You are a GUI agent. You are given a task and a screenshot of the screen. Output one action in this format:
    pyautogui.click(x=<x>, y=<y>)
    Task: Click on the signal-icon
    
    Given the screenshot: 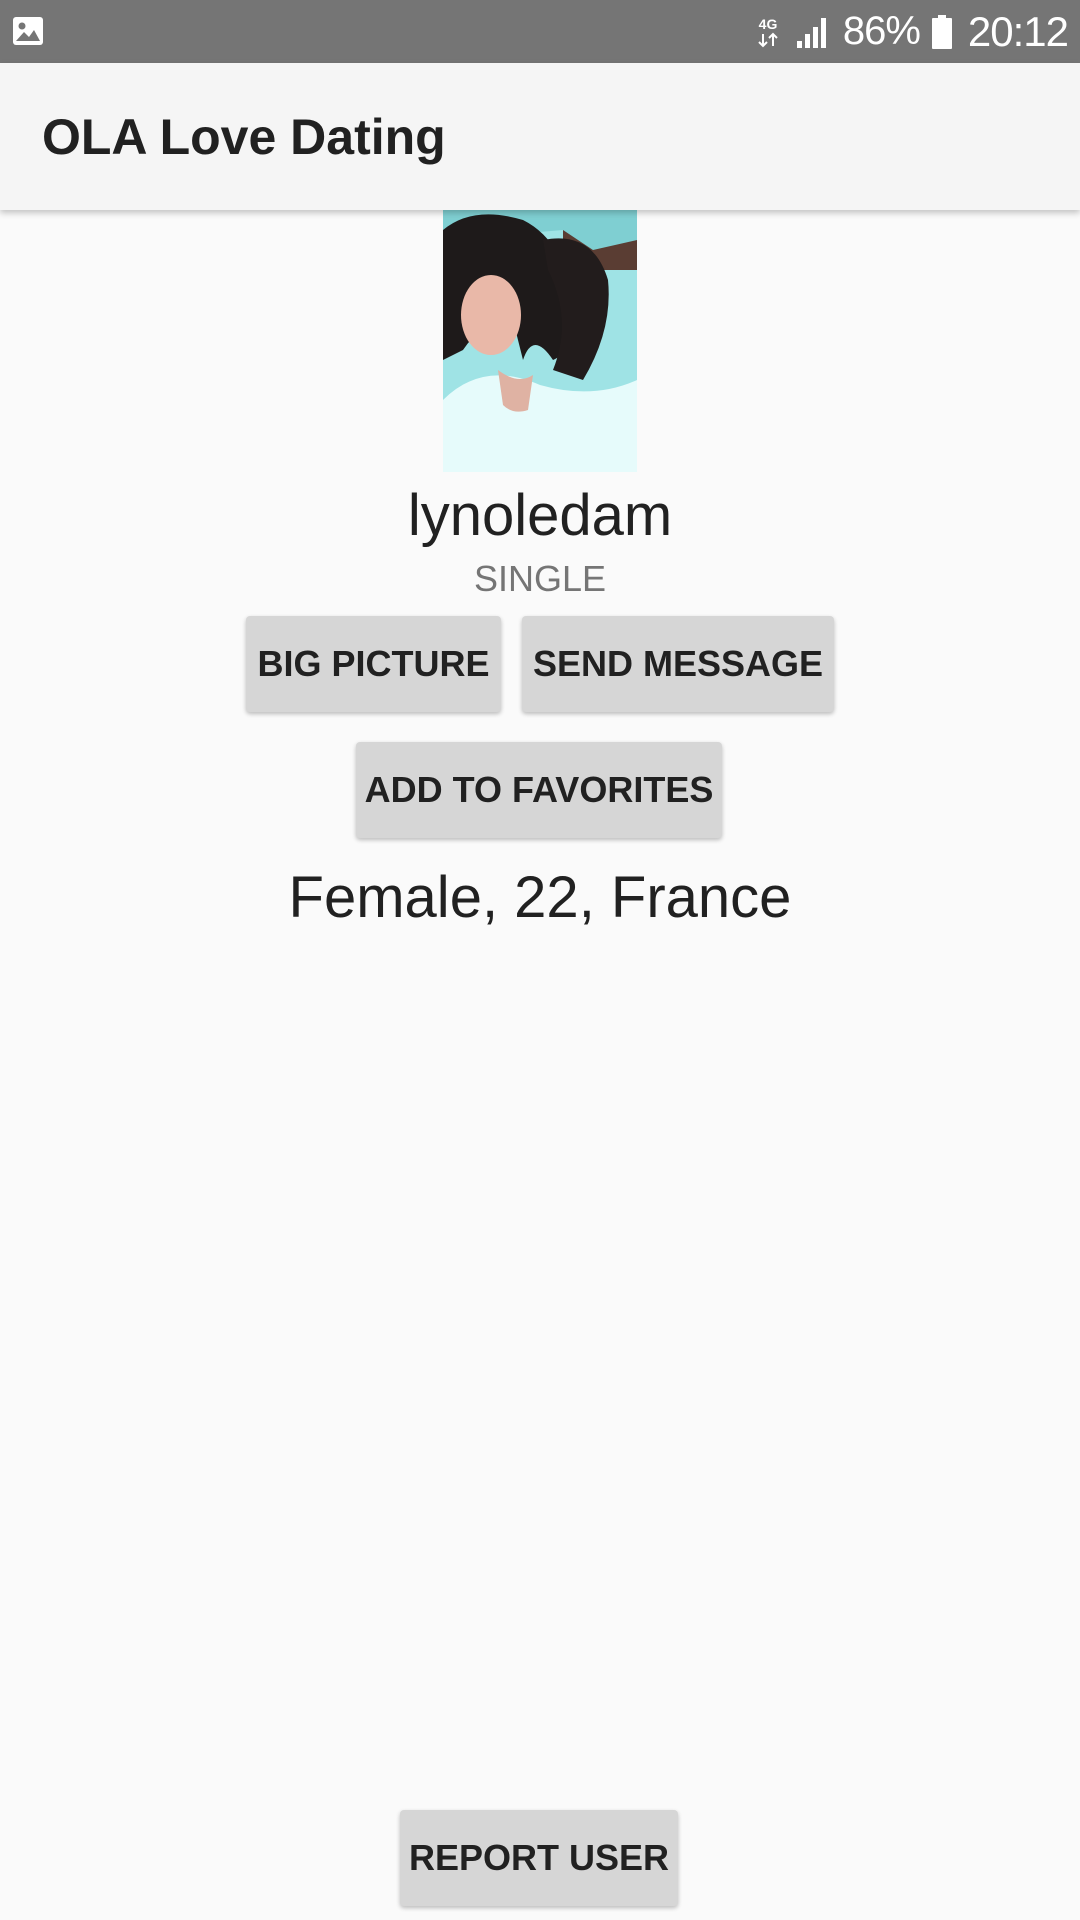 What is the action you would take?
    pyautogui.click(x=811, y=32)
    